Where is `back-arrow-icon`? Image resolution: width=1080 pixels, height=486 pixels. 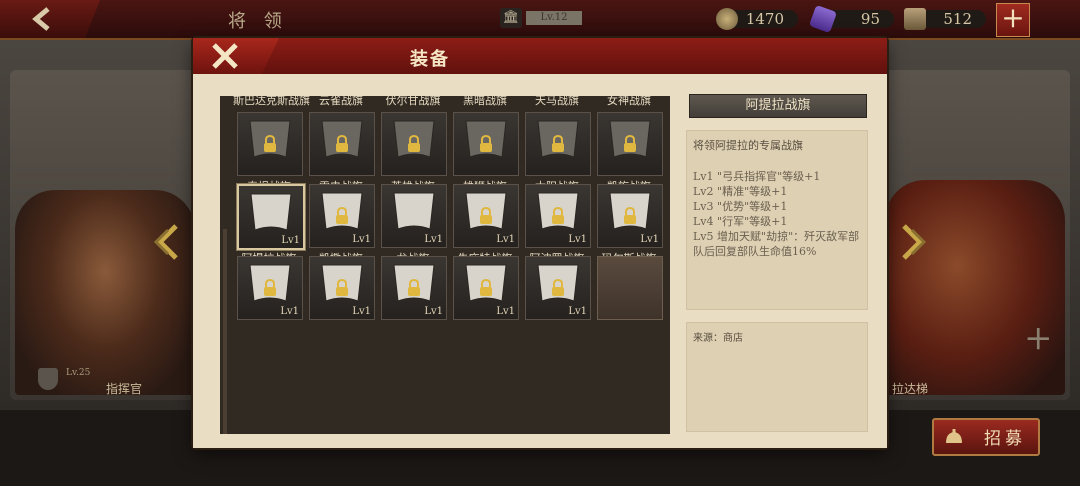 back-arrow-icon is located at coordinates (41, 19).